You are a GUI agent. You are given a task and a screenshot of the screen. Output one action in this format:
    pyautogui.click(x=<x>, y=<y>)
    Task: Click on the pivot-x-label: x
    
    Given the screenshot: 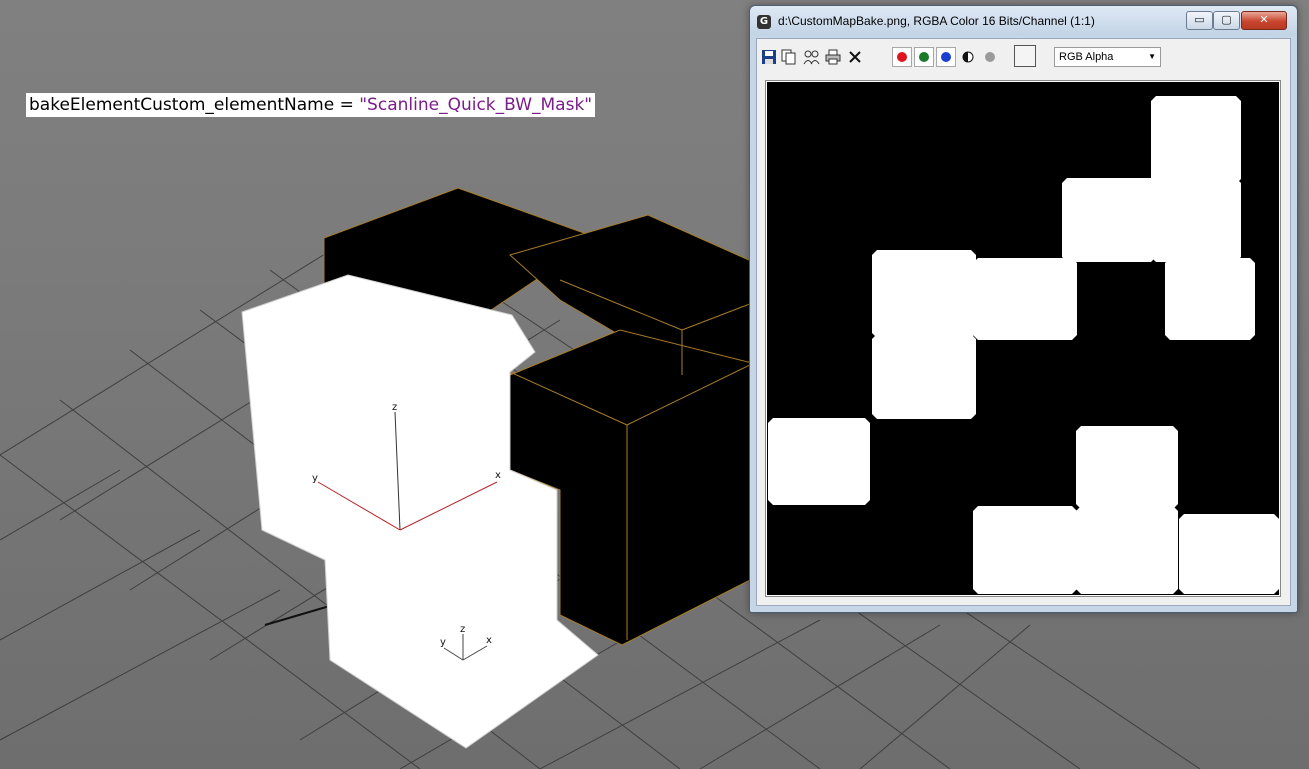 What is the action you would take?
    pyautogui.click(x=489, y=640)
    